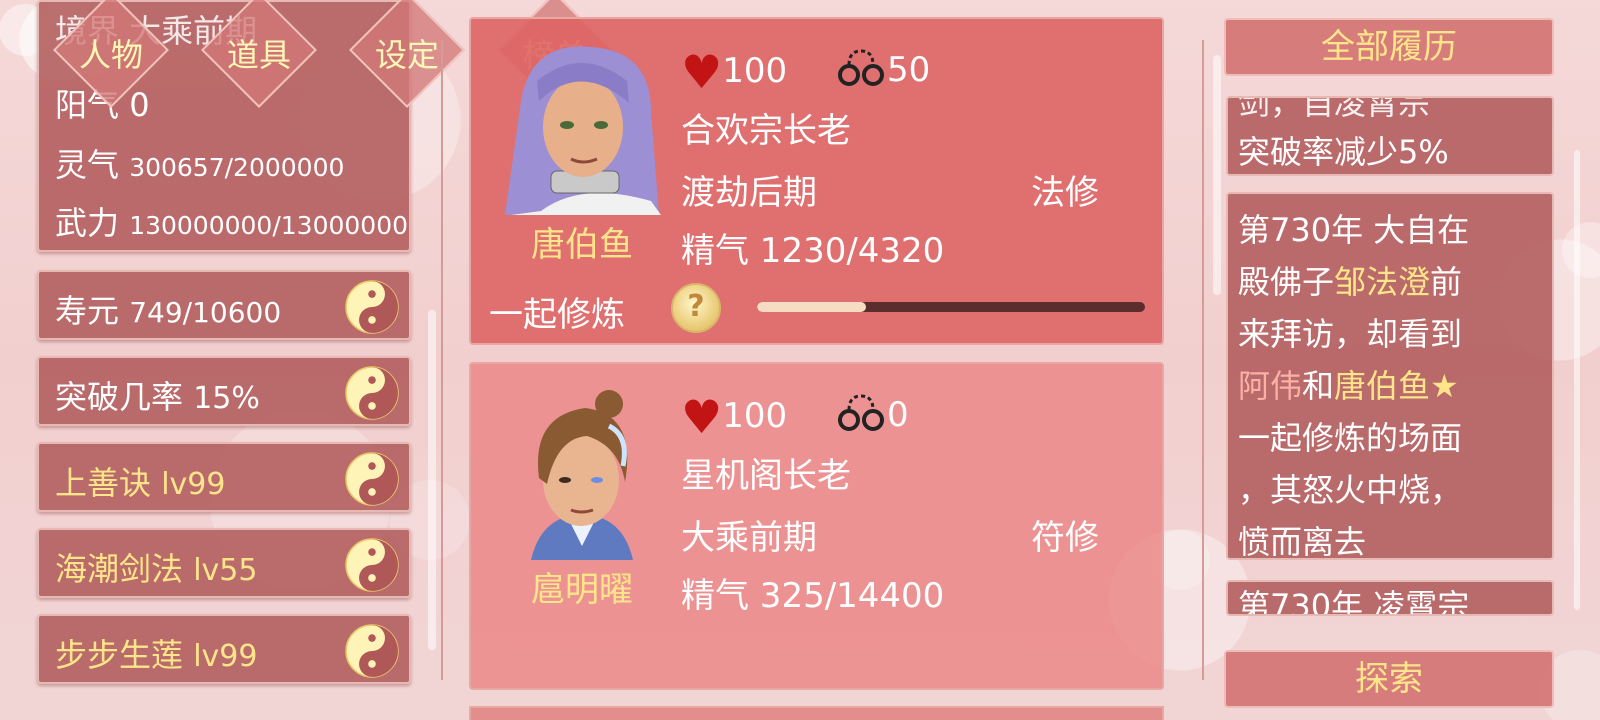 The height and width of the screenshot is (720, 1600). I want to click on log-entry-partial-bottom: 第730年 凌霄宗, so click(1390, 598).